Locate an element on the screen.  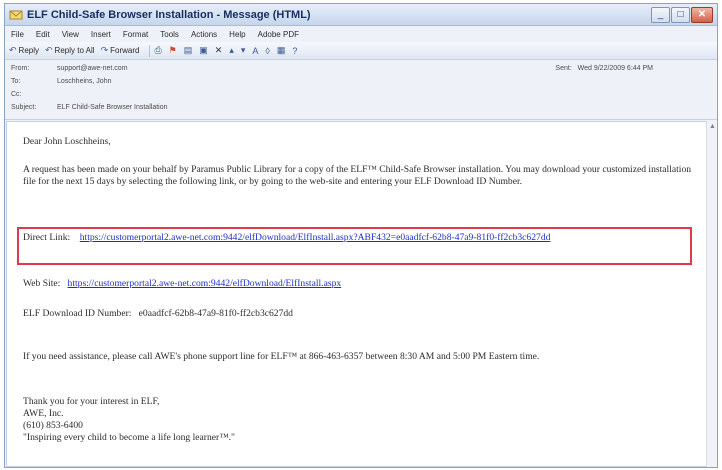
web-site-label: Web Site: is located at coordinates (42, 283).